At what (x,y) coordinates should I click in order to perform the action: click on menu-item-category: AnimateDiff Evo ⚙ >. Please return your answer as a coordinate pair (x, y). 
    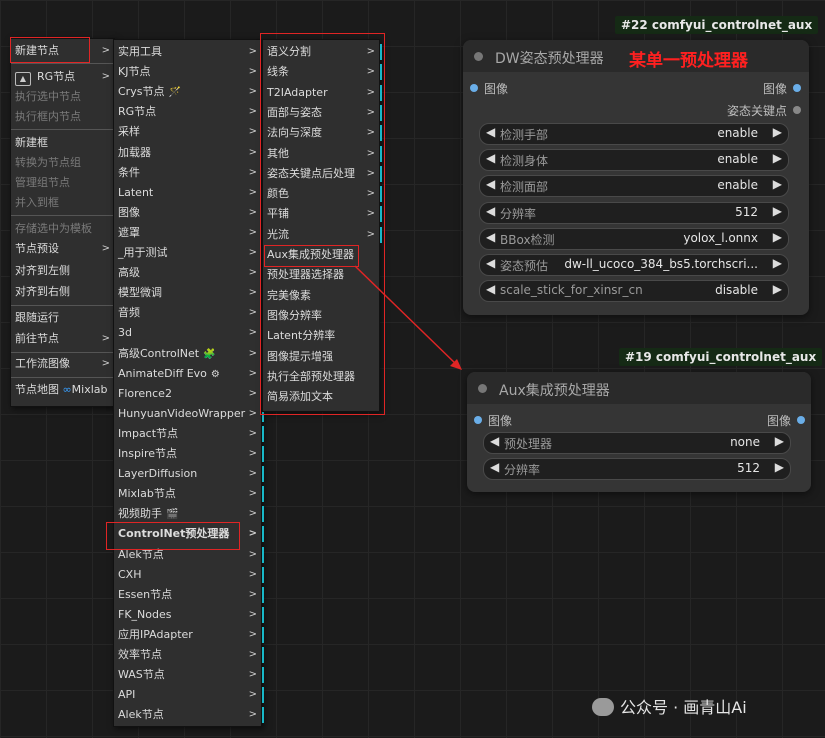
    Looking at the image, I should click on (187, 374).